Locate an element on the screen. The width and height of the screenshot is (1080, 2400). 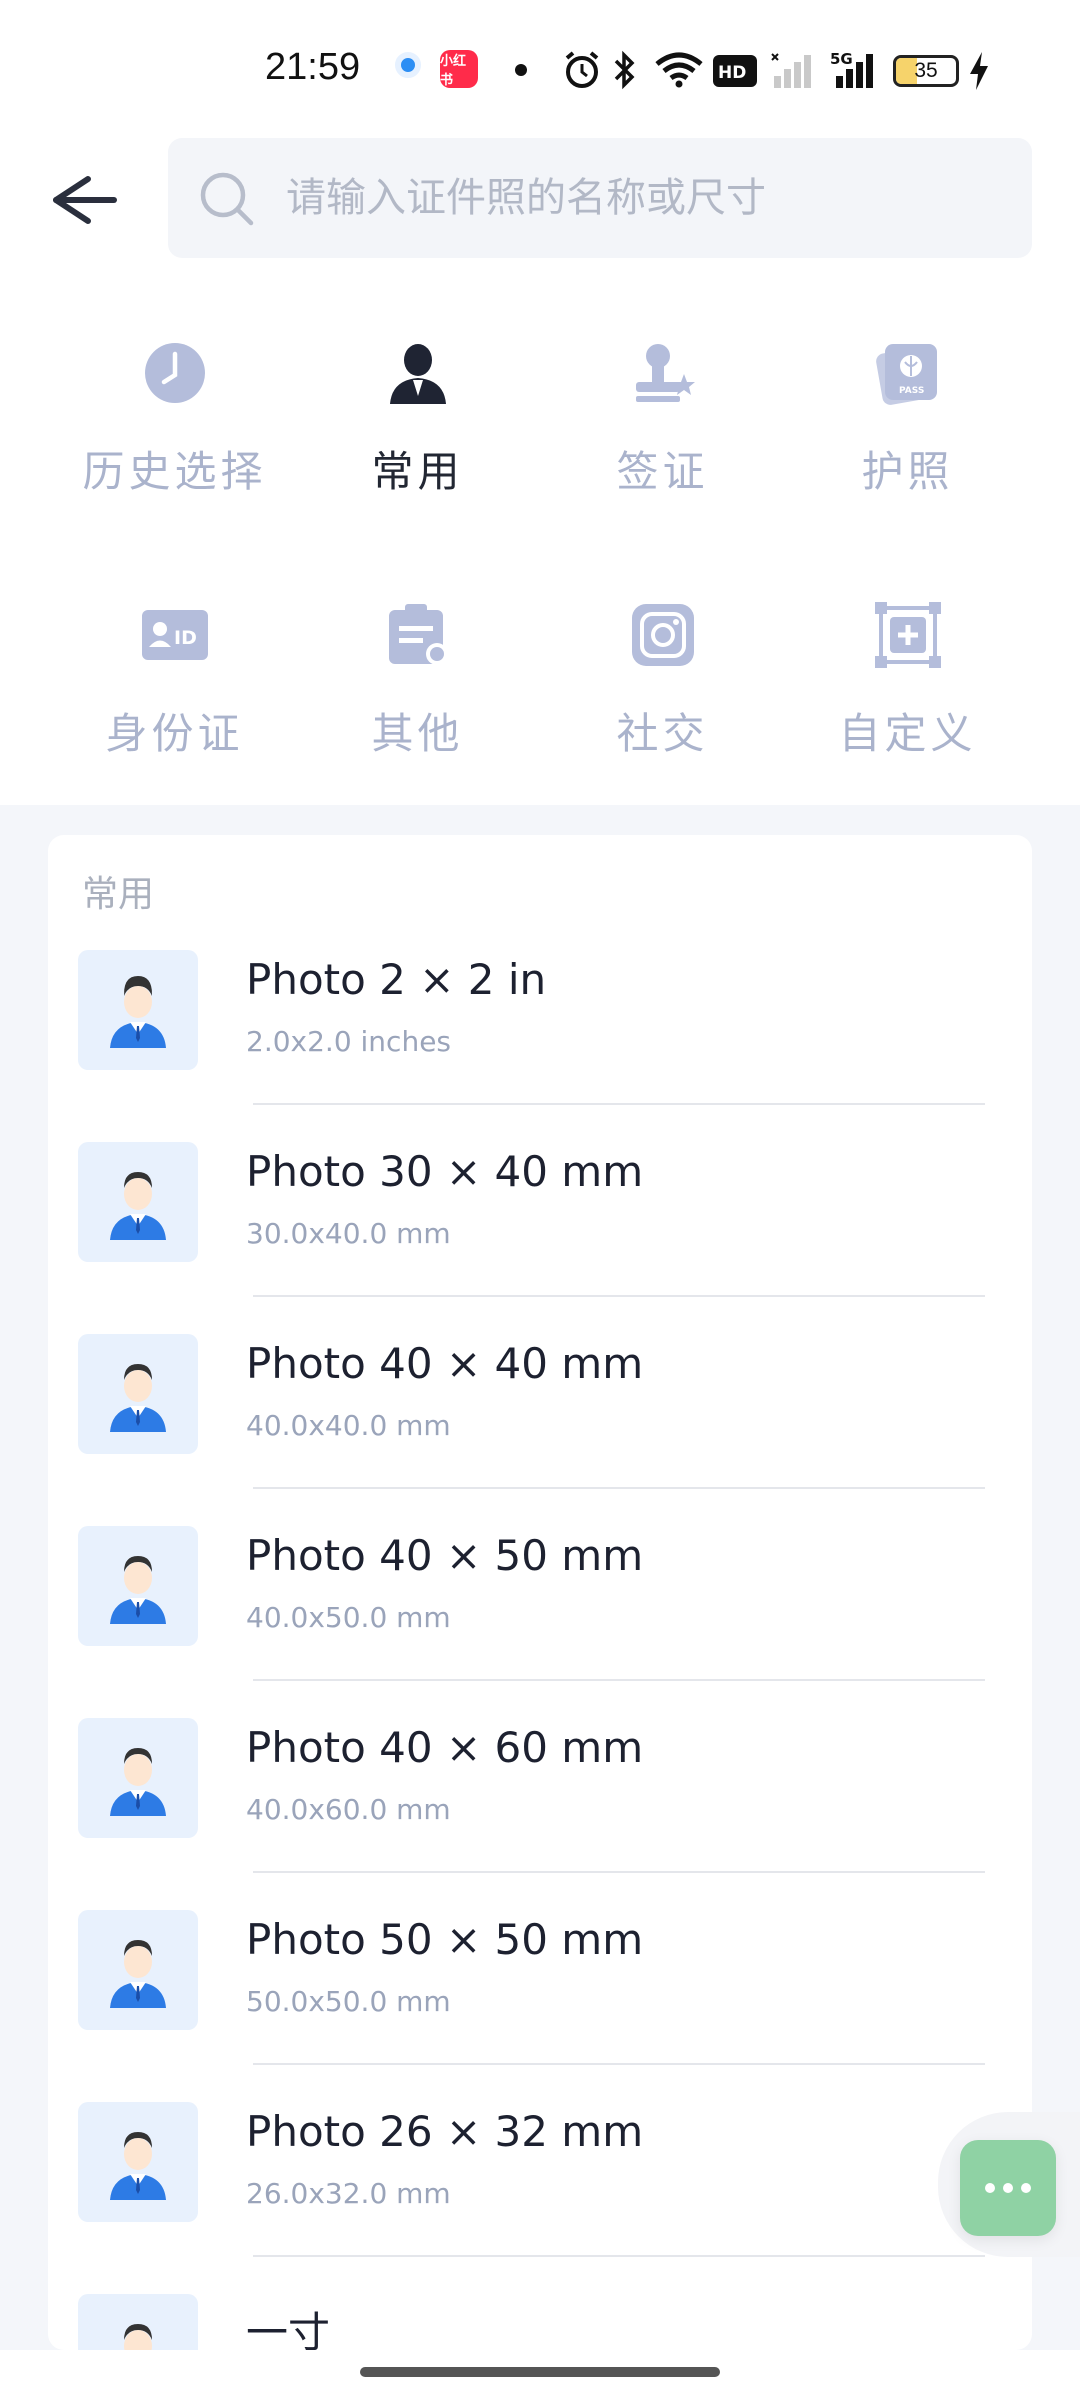
list-item: Photo 2 × 2 in 2.0x2.0 inches is located at coordinates (540, 970).